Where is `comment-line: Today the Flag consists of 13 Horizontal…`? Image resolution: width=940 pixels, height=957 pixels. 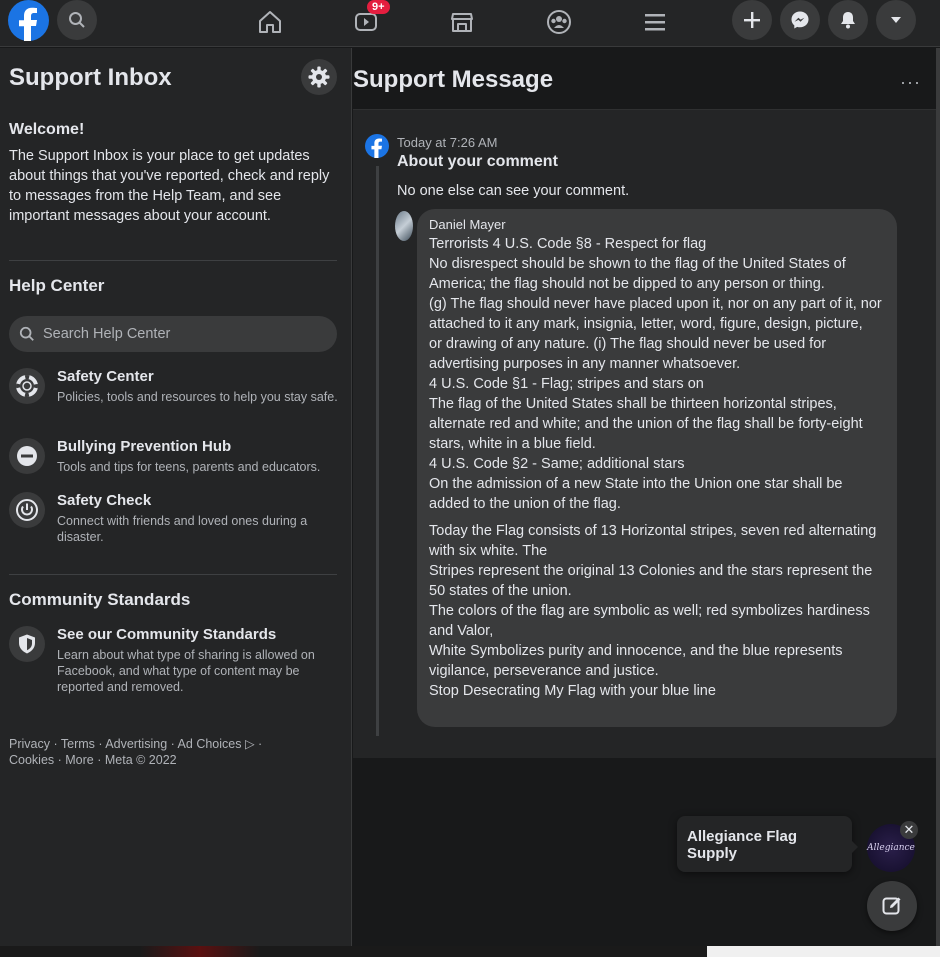
comment-line: Today the Flag consists of 13 Horizontal… is located at coordinates (653, 541).